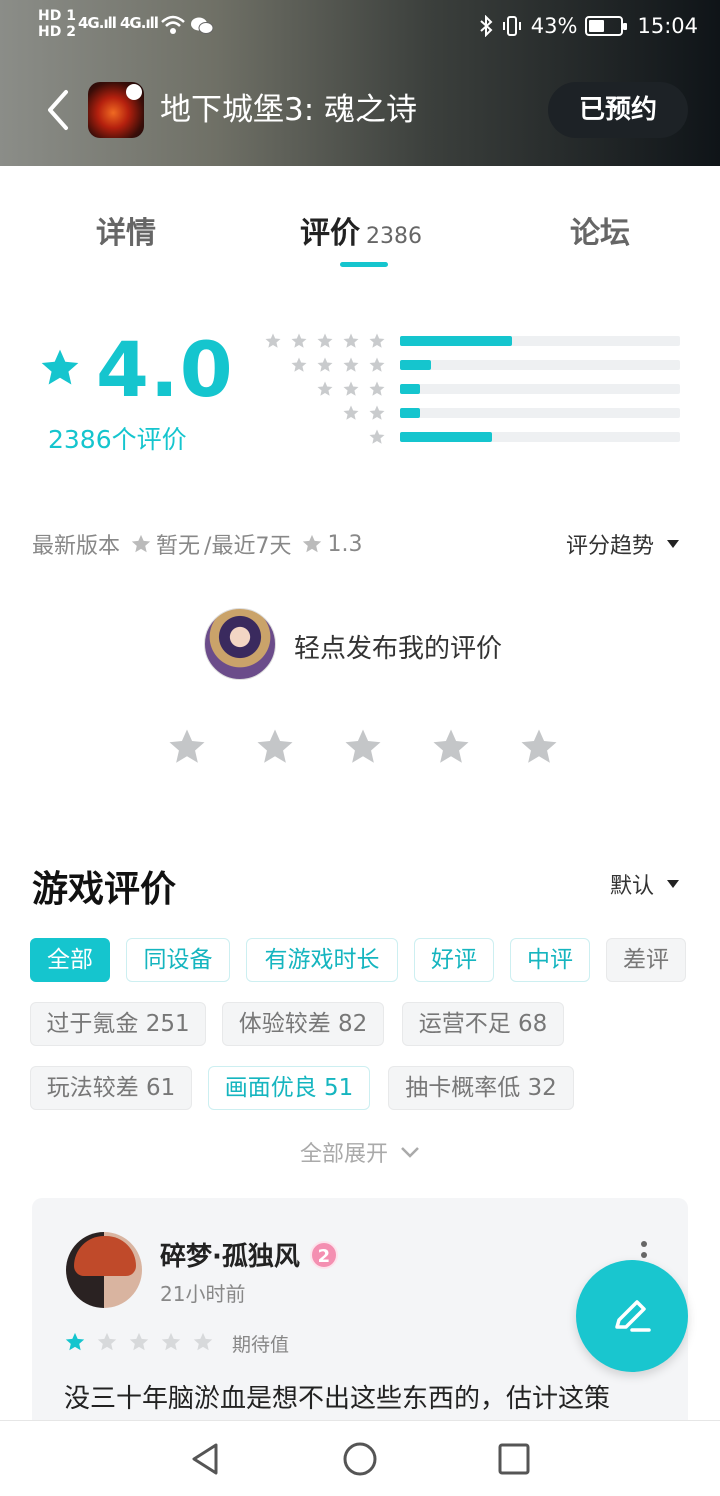  What do you see at coordinates (165, 369) in the screenshot?
I see `average-score: 4.0` at bounding box center [165, 369].